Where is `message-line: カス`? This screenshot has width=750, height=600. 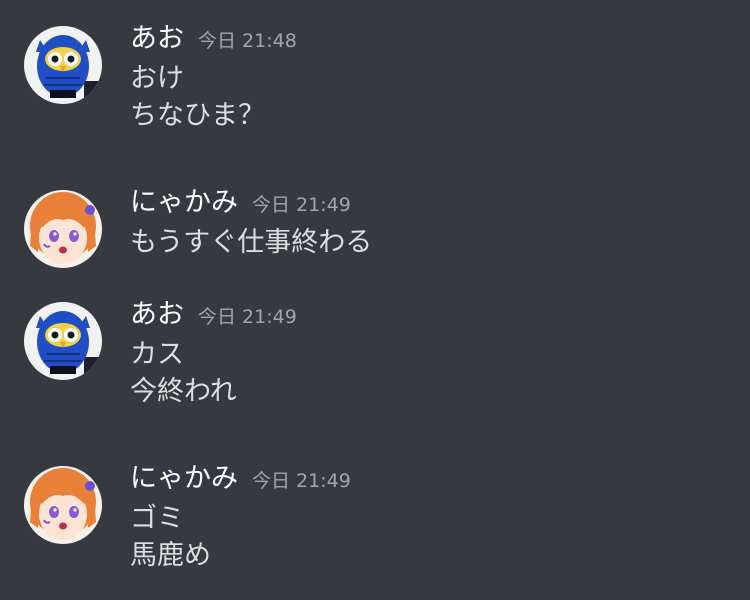
message-line: カス is located at coordinates (157, 354).